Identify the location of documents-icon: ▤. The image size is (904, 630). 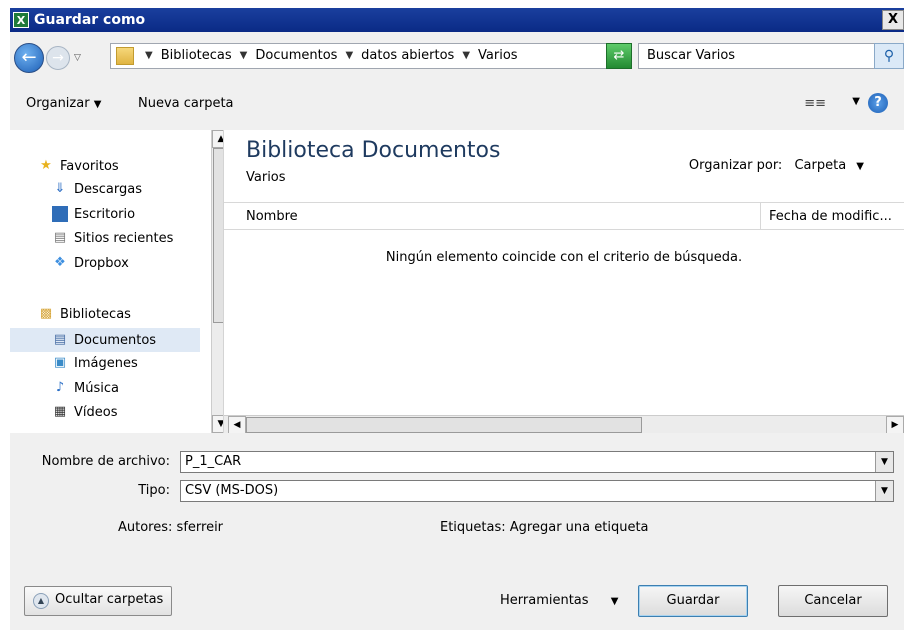
(60, 339).